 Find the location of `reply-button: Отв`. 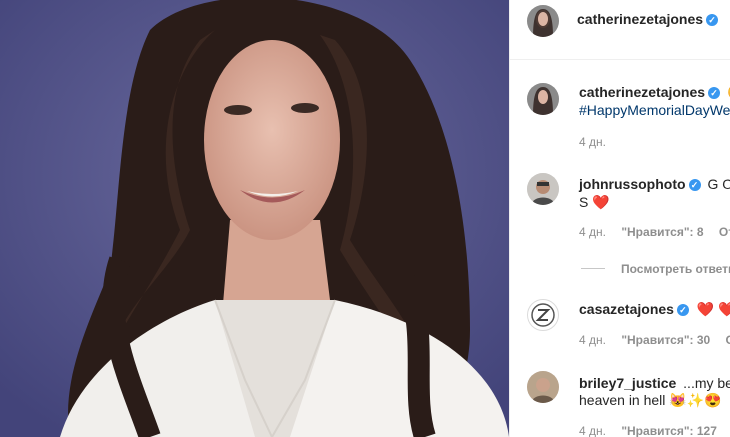

reply-button: Отв is located at coordinates (724, 232).